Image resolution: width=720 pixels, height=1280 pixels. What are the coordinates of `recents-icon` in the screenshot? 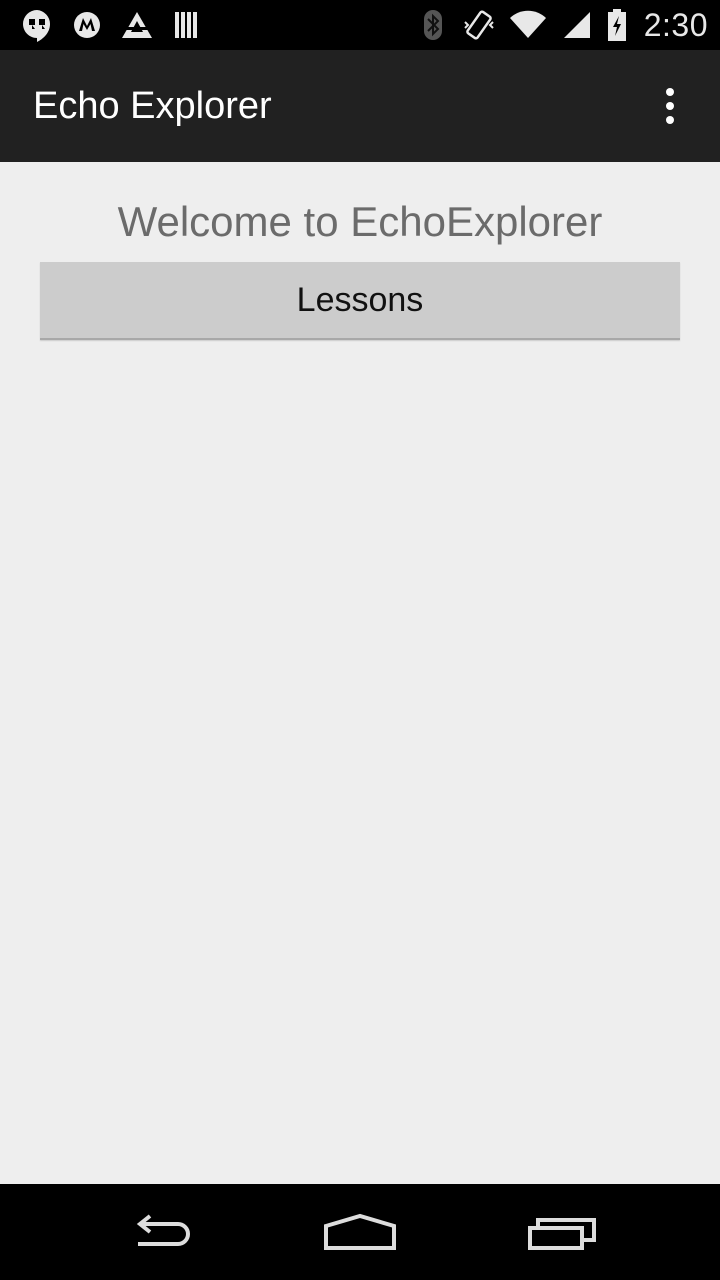 It's located at (562, 1232).